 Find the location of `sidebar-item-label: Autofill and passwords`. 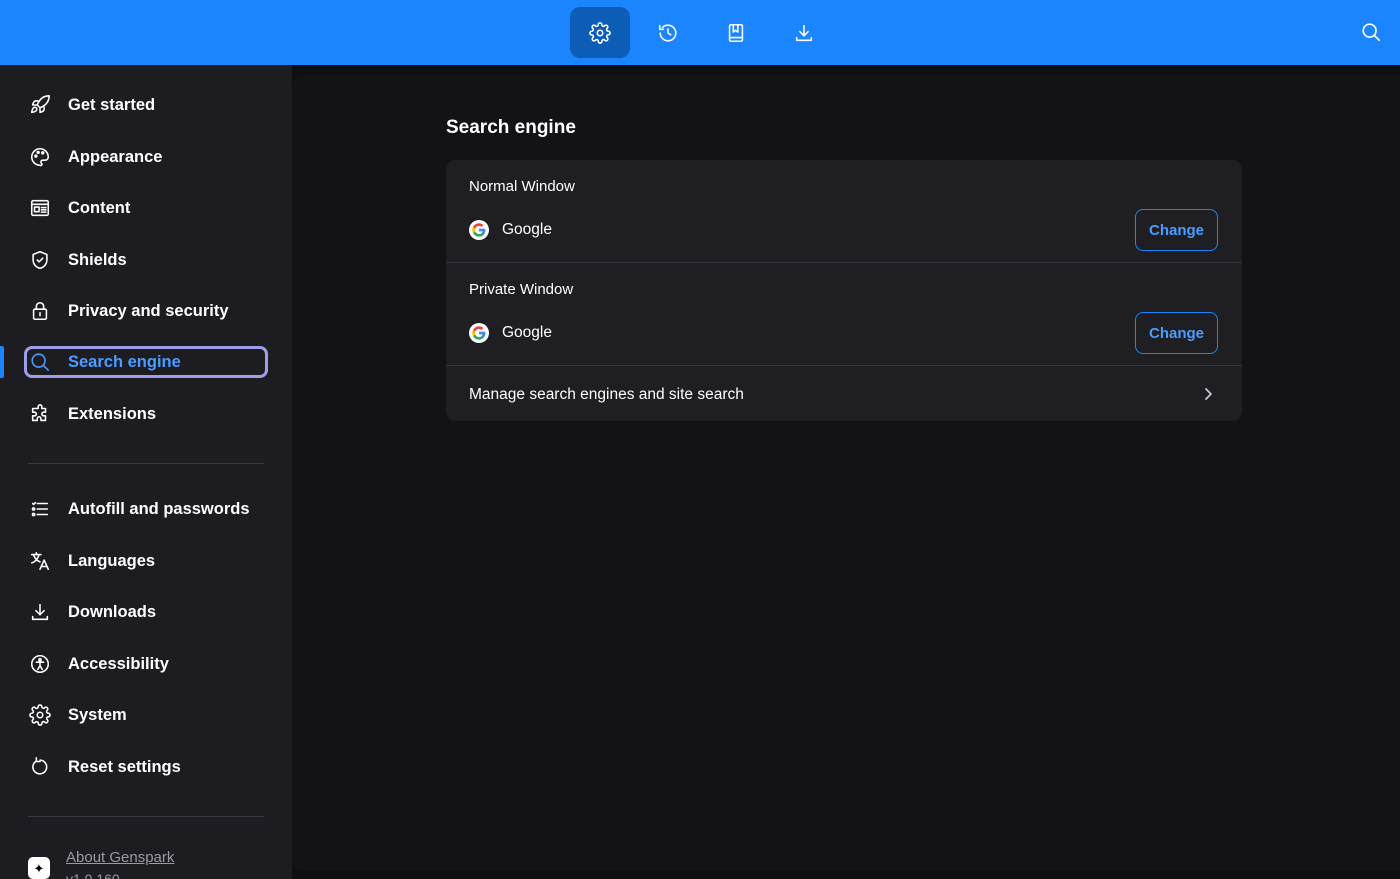

sidebar-item-label: Autofill and passwords is located at coordinates (159, 508).